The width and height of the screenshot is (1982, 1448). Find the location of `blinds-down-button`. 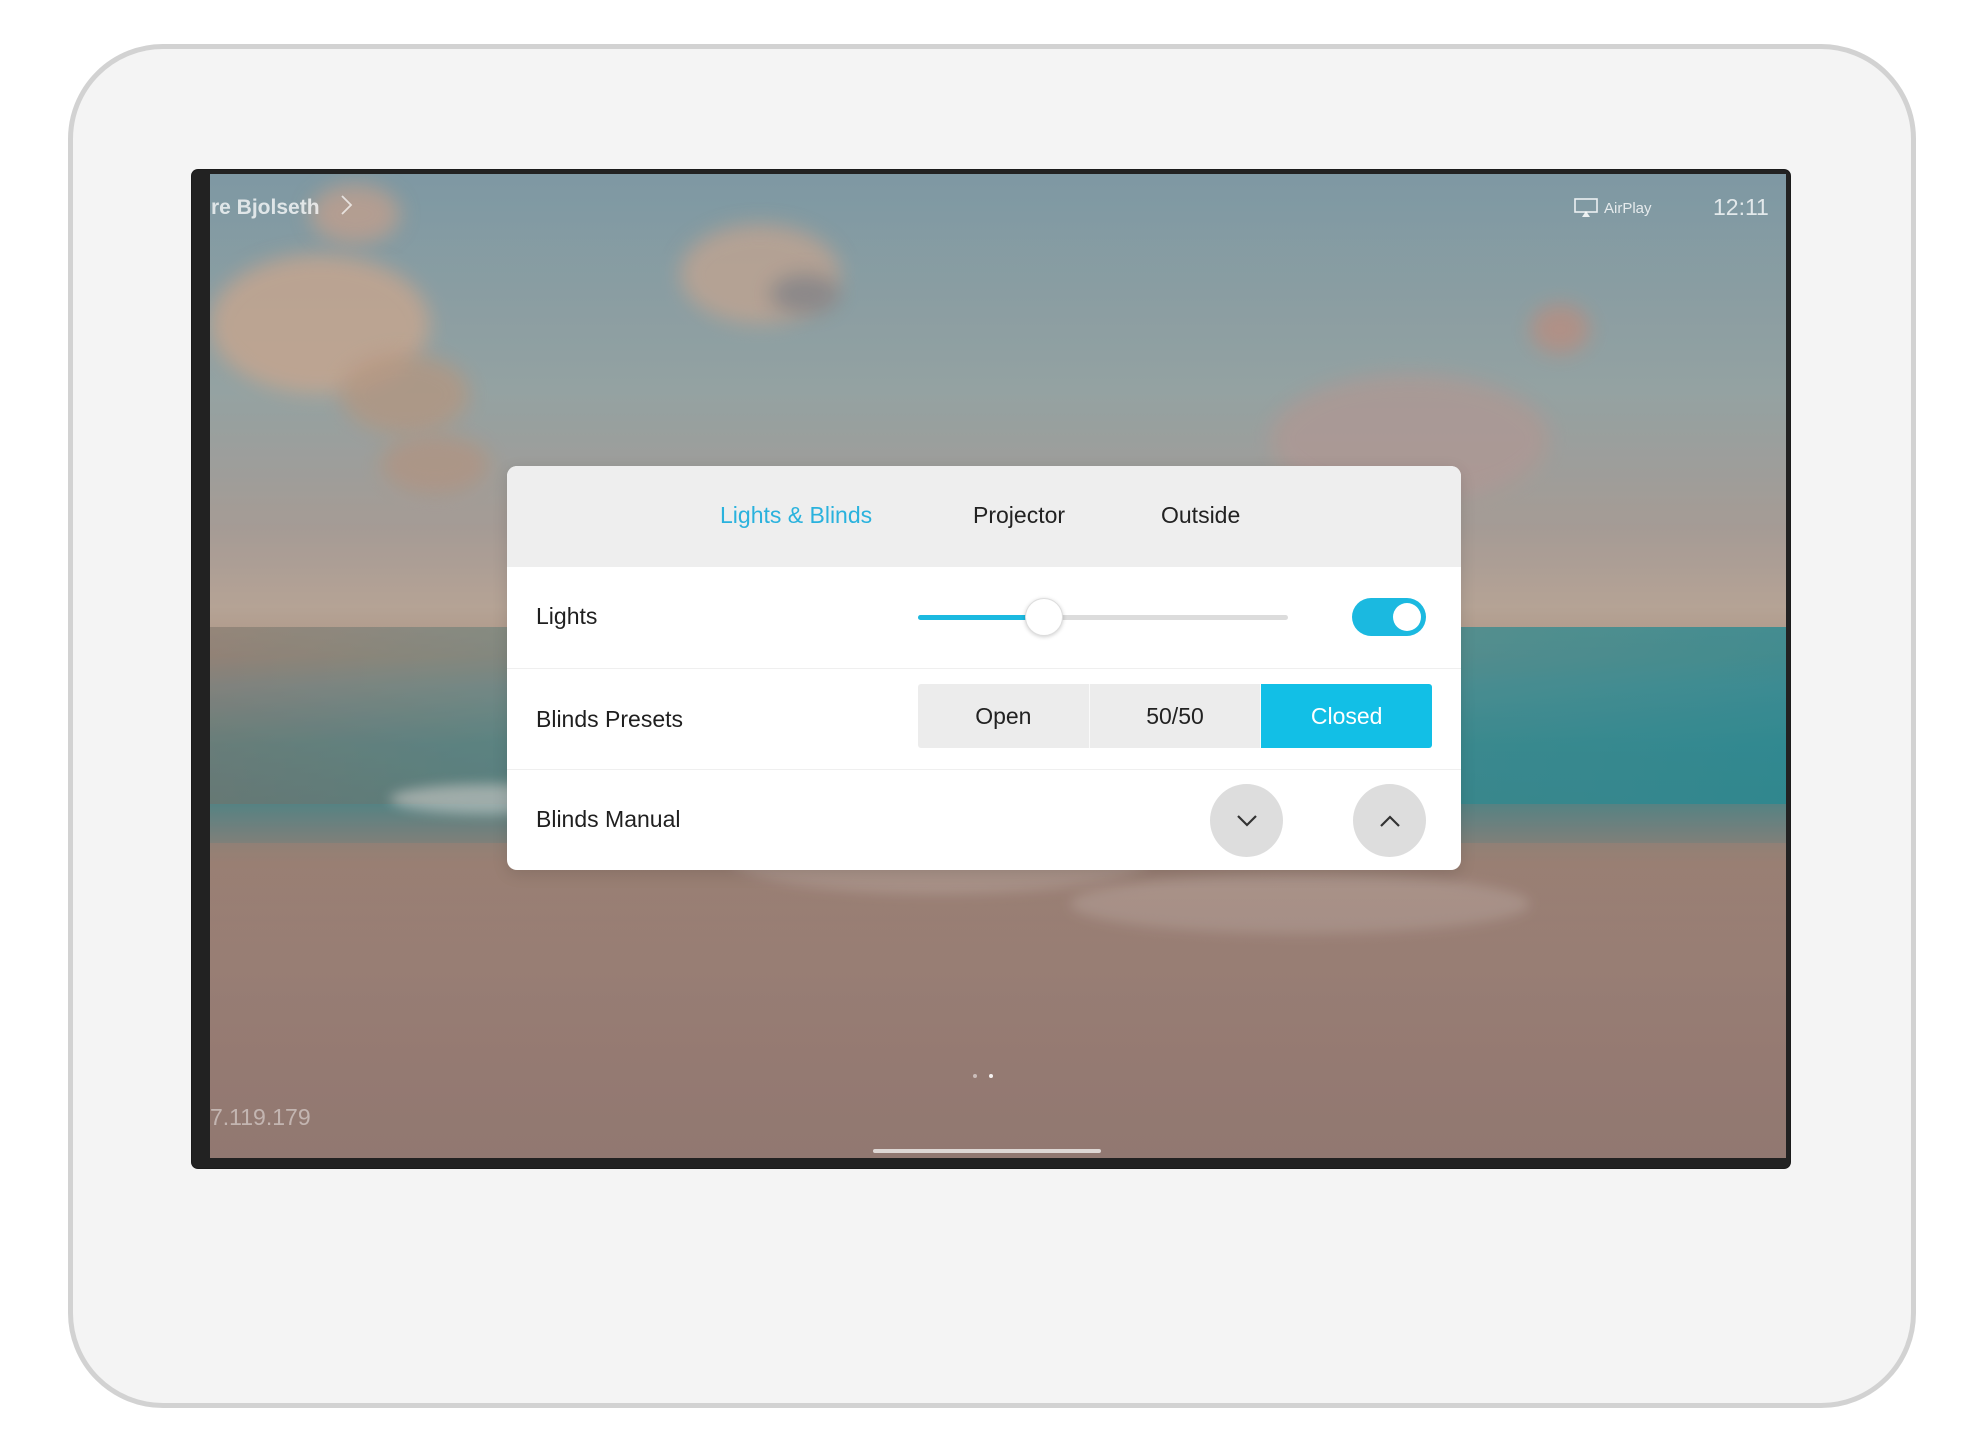

blinds-down-button is located at coordinates (1246, 820).